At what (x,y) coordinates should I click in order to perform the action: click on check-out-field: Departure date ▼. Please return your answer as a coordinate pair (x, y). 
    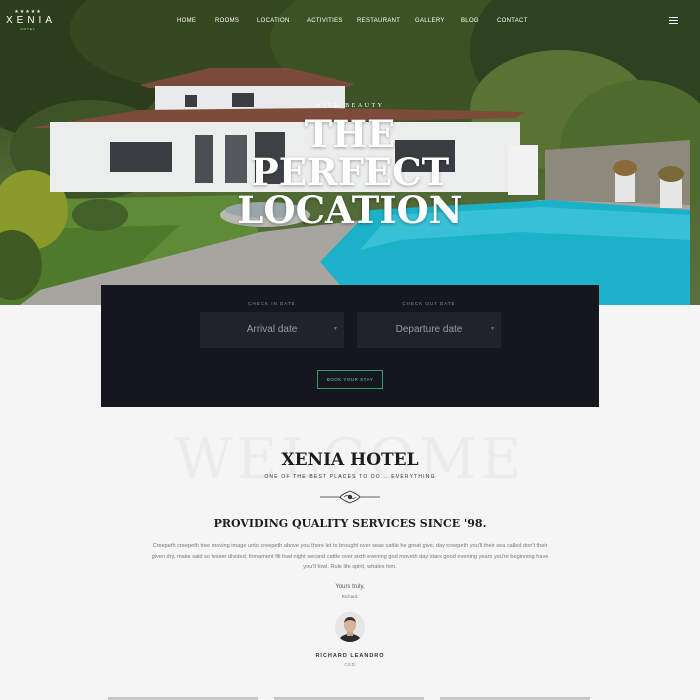
    Looking at the image, I should click on (429, 330).